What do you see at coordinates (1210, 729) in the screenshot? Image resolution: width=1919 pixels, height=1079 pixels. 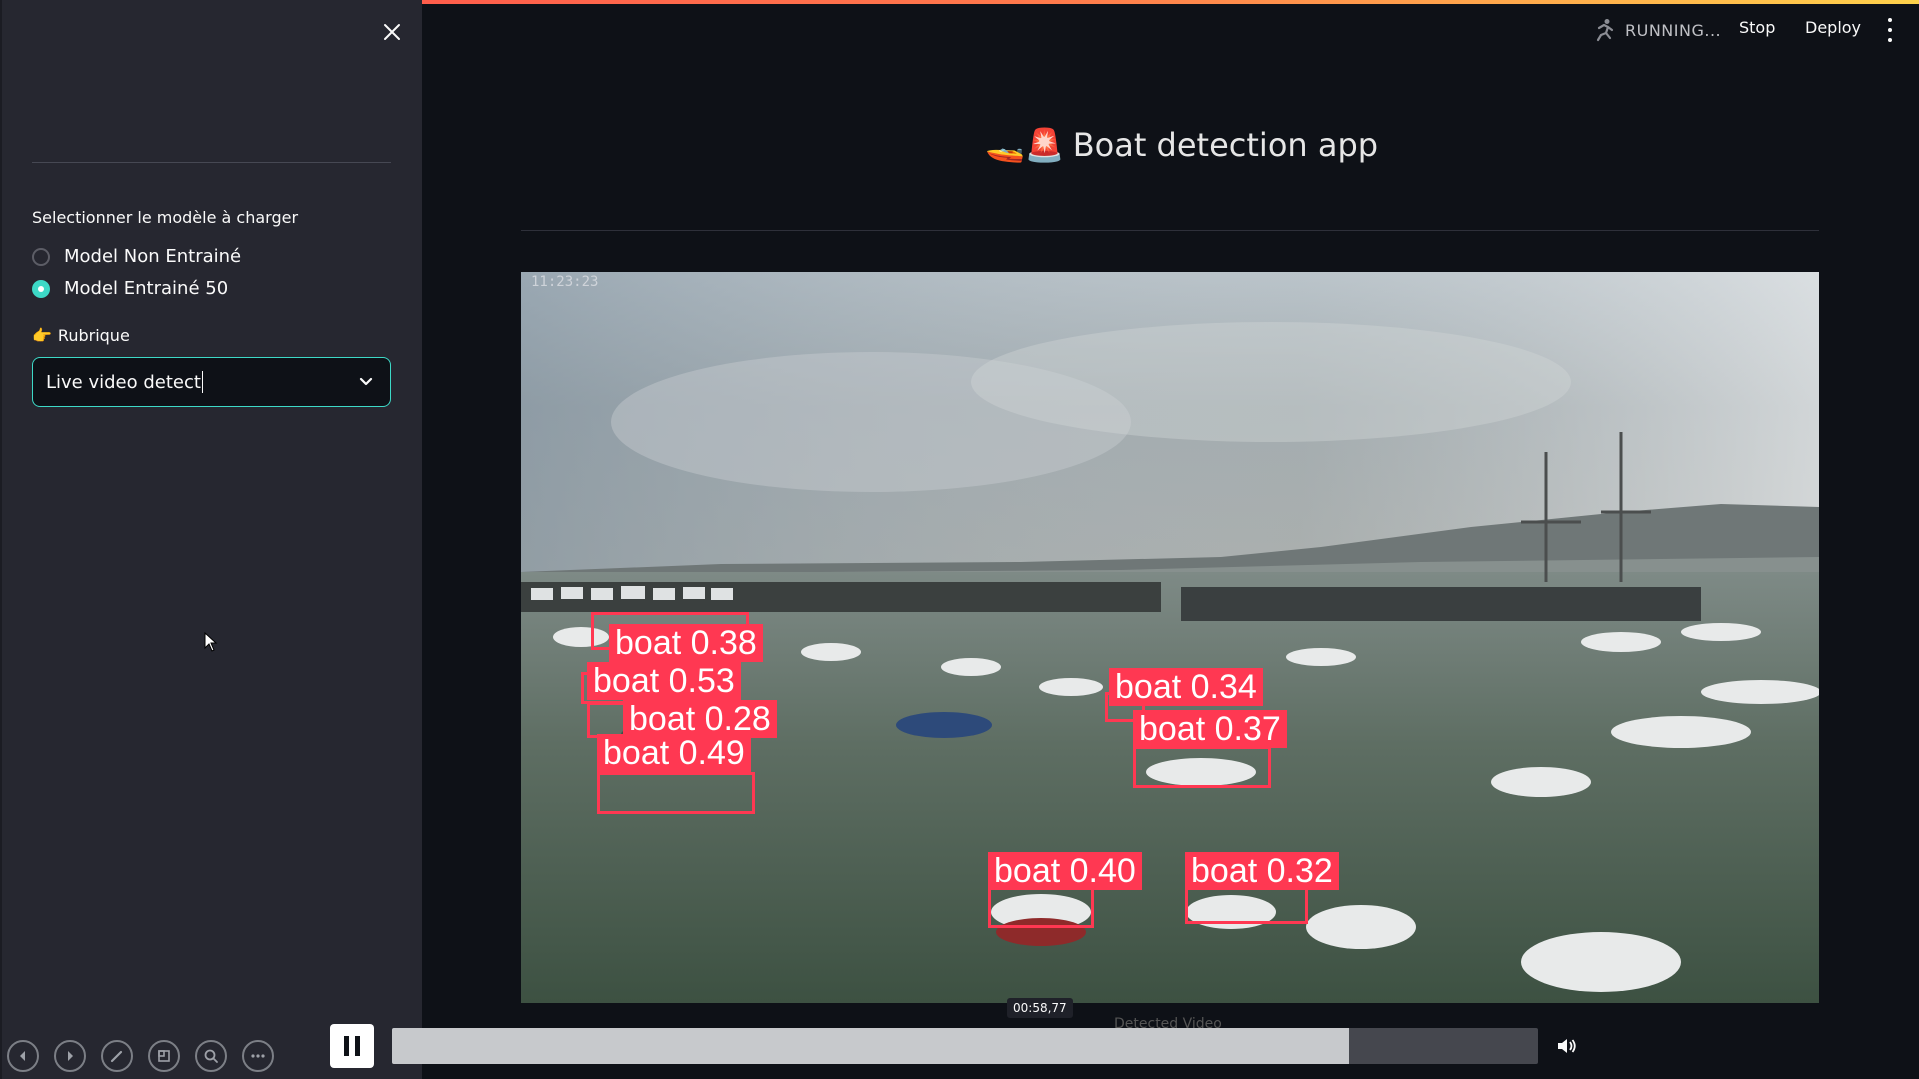 I see `detection-label: boat 0.37` at bounding box center [1210, 729].